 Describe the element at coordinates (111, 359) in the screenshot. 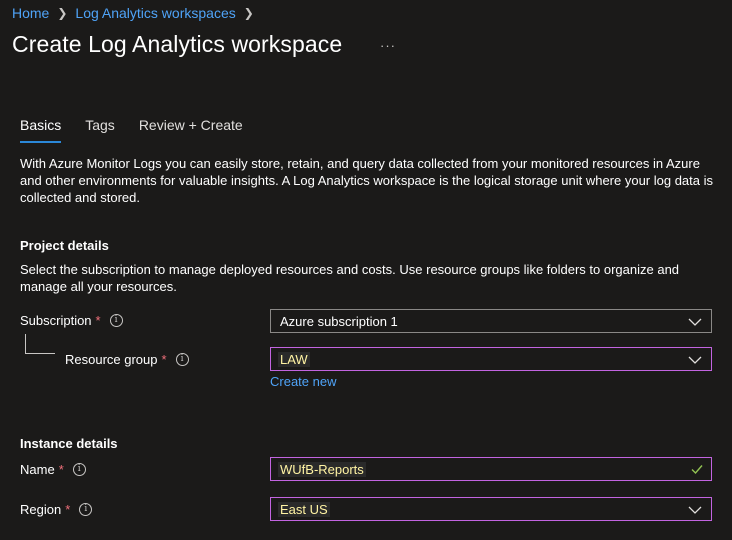

I see `resource-group-label-text: Resource group` at that location.